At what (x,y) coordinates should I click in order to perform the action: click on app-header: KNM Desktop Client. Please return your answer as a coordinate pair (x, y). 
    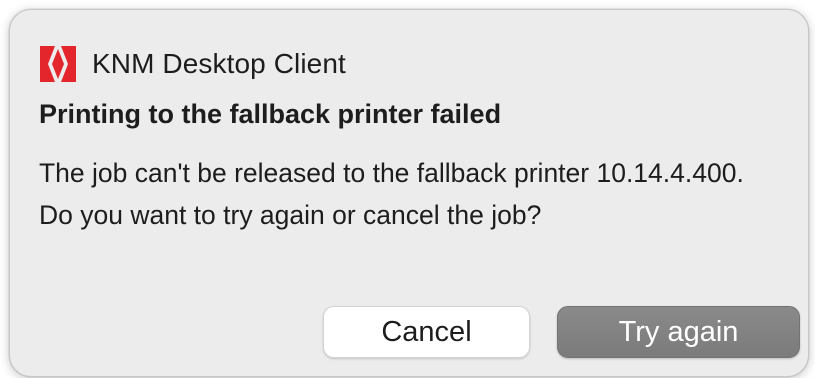
    Looking at the image, I should click on (193, 64).